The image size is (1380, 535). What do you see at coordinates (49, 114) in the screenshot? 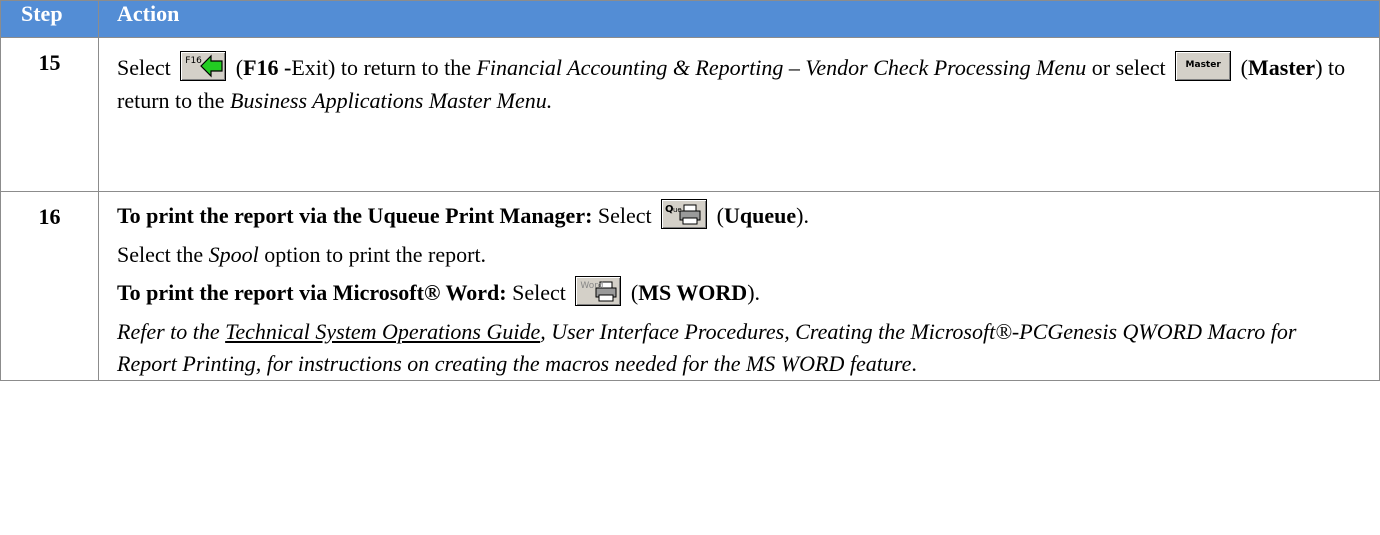
I see `step-number: 15` at bounding box center [49, 114].